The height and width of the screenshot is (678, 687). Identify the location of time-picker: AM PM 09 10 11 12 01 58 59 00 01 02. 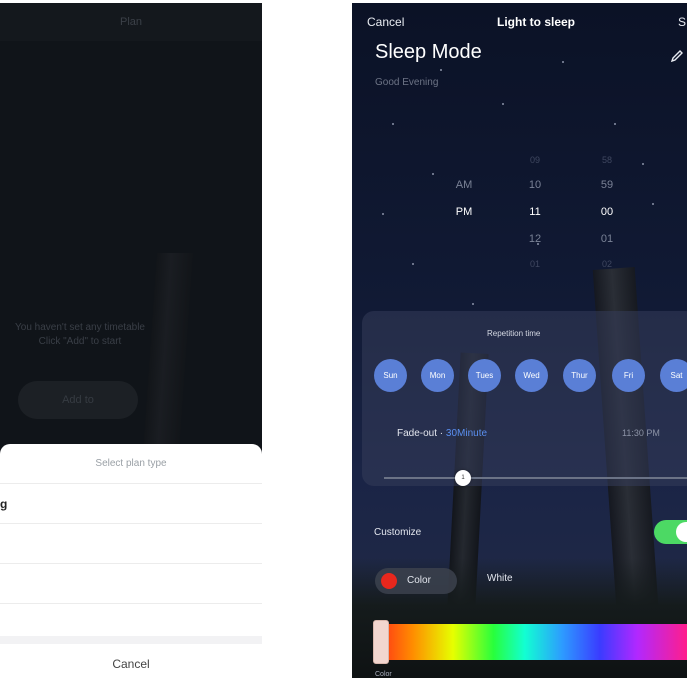
(519, 213).